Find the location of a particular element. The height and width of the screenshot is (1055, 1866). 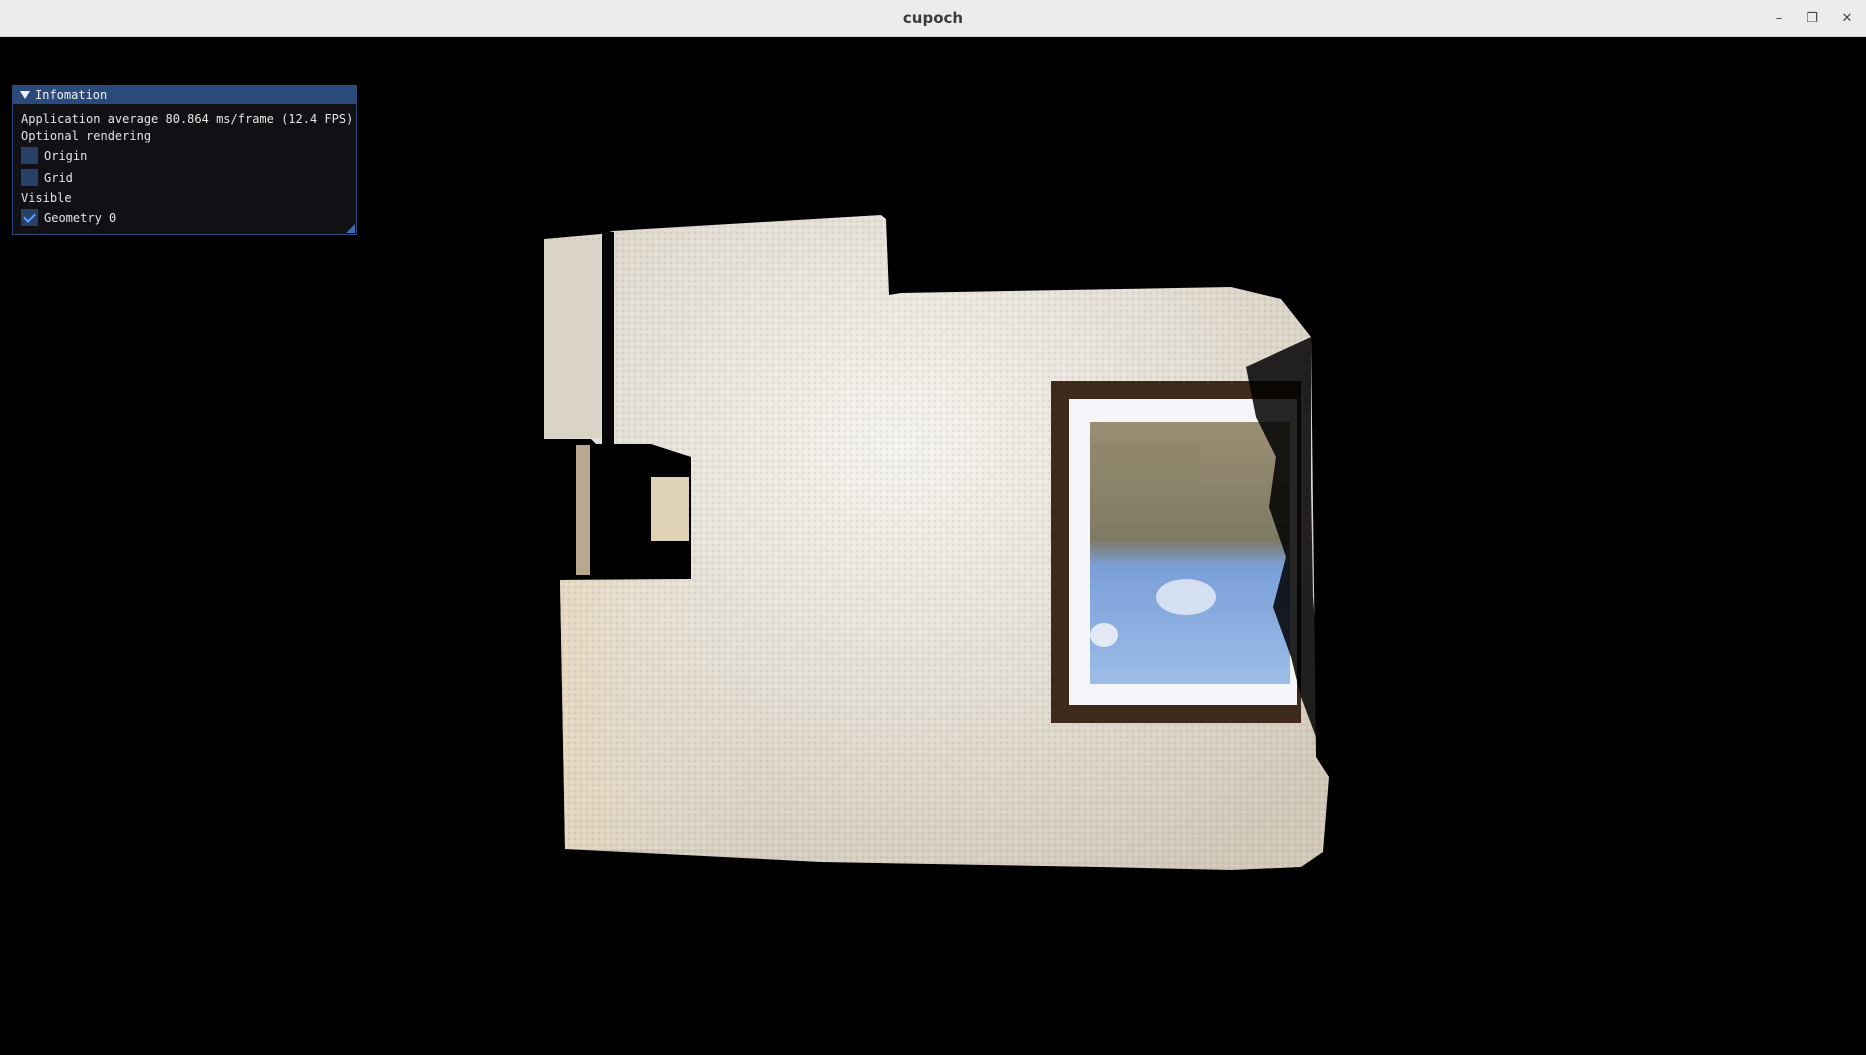

panel-header: Infomation is located at coordinates (184, 95).